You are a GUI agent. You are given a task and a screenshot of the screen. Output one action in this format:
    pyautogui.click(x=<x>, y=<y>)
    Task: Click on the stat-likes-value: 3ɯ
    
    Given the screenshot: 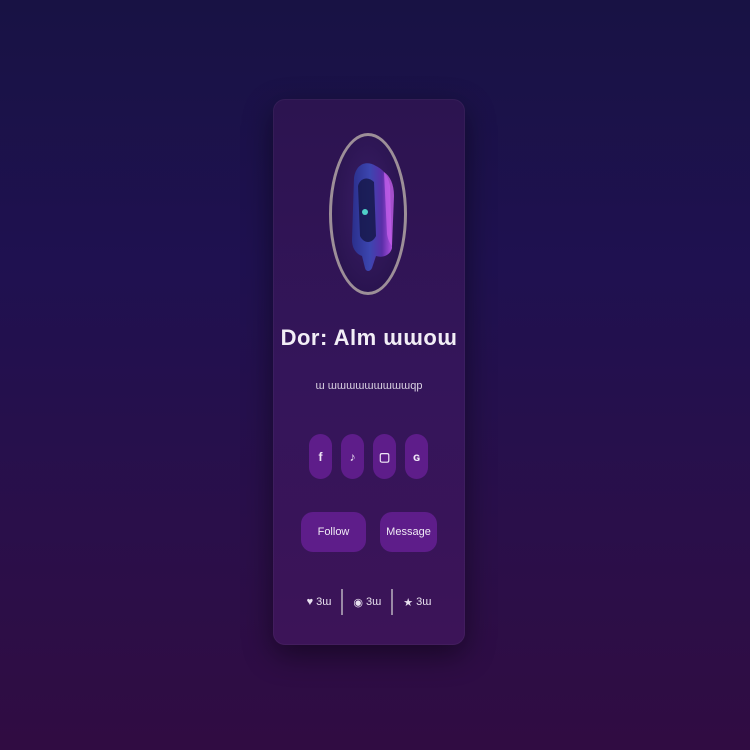 What is the action you would take?
    pyautogui.click(x=324, y=602)
    